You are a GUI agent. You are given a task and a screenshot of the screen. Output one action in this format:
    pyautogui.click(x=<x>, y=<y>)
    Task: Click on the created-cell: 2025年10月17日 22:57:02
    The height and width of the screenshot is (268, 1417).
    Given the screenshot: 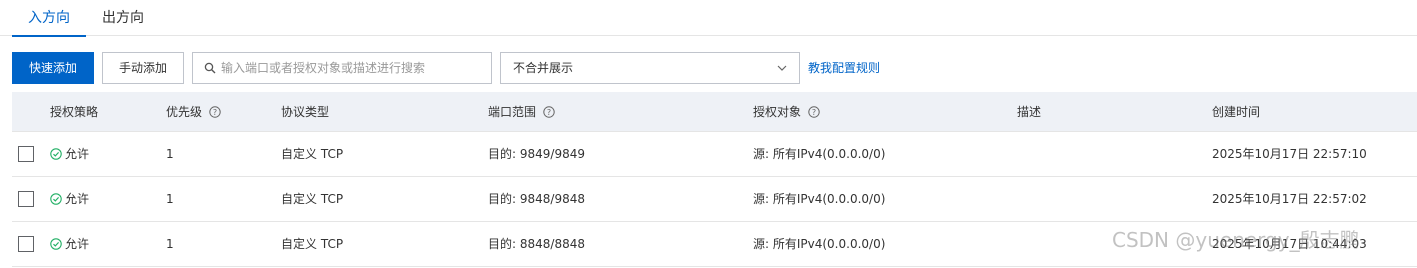 What is the action you would take?
    pyautogui.click(x=1289, y=199)
    